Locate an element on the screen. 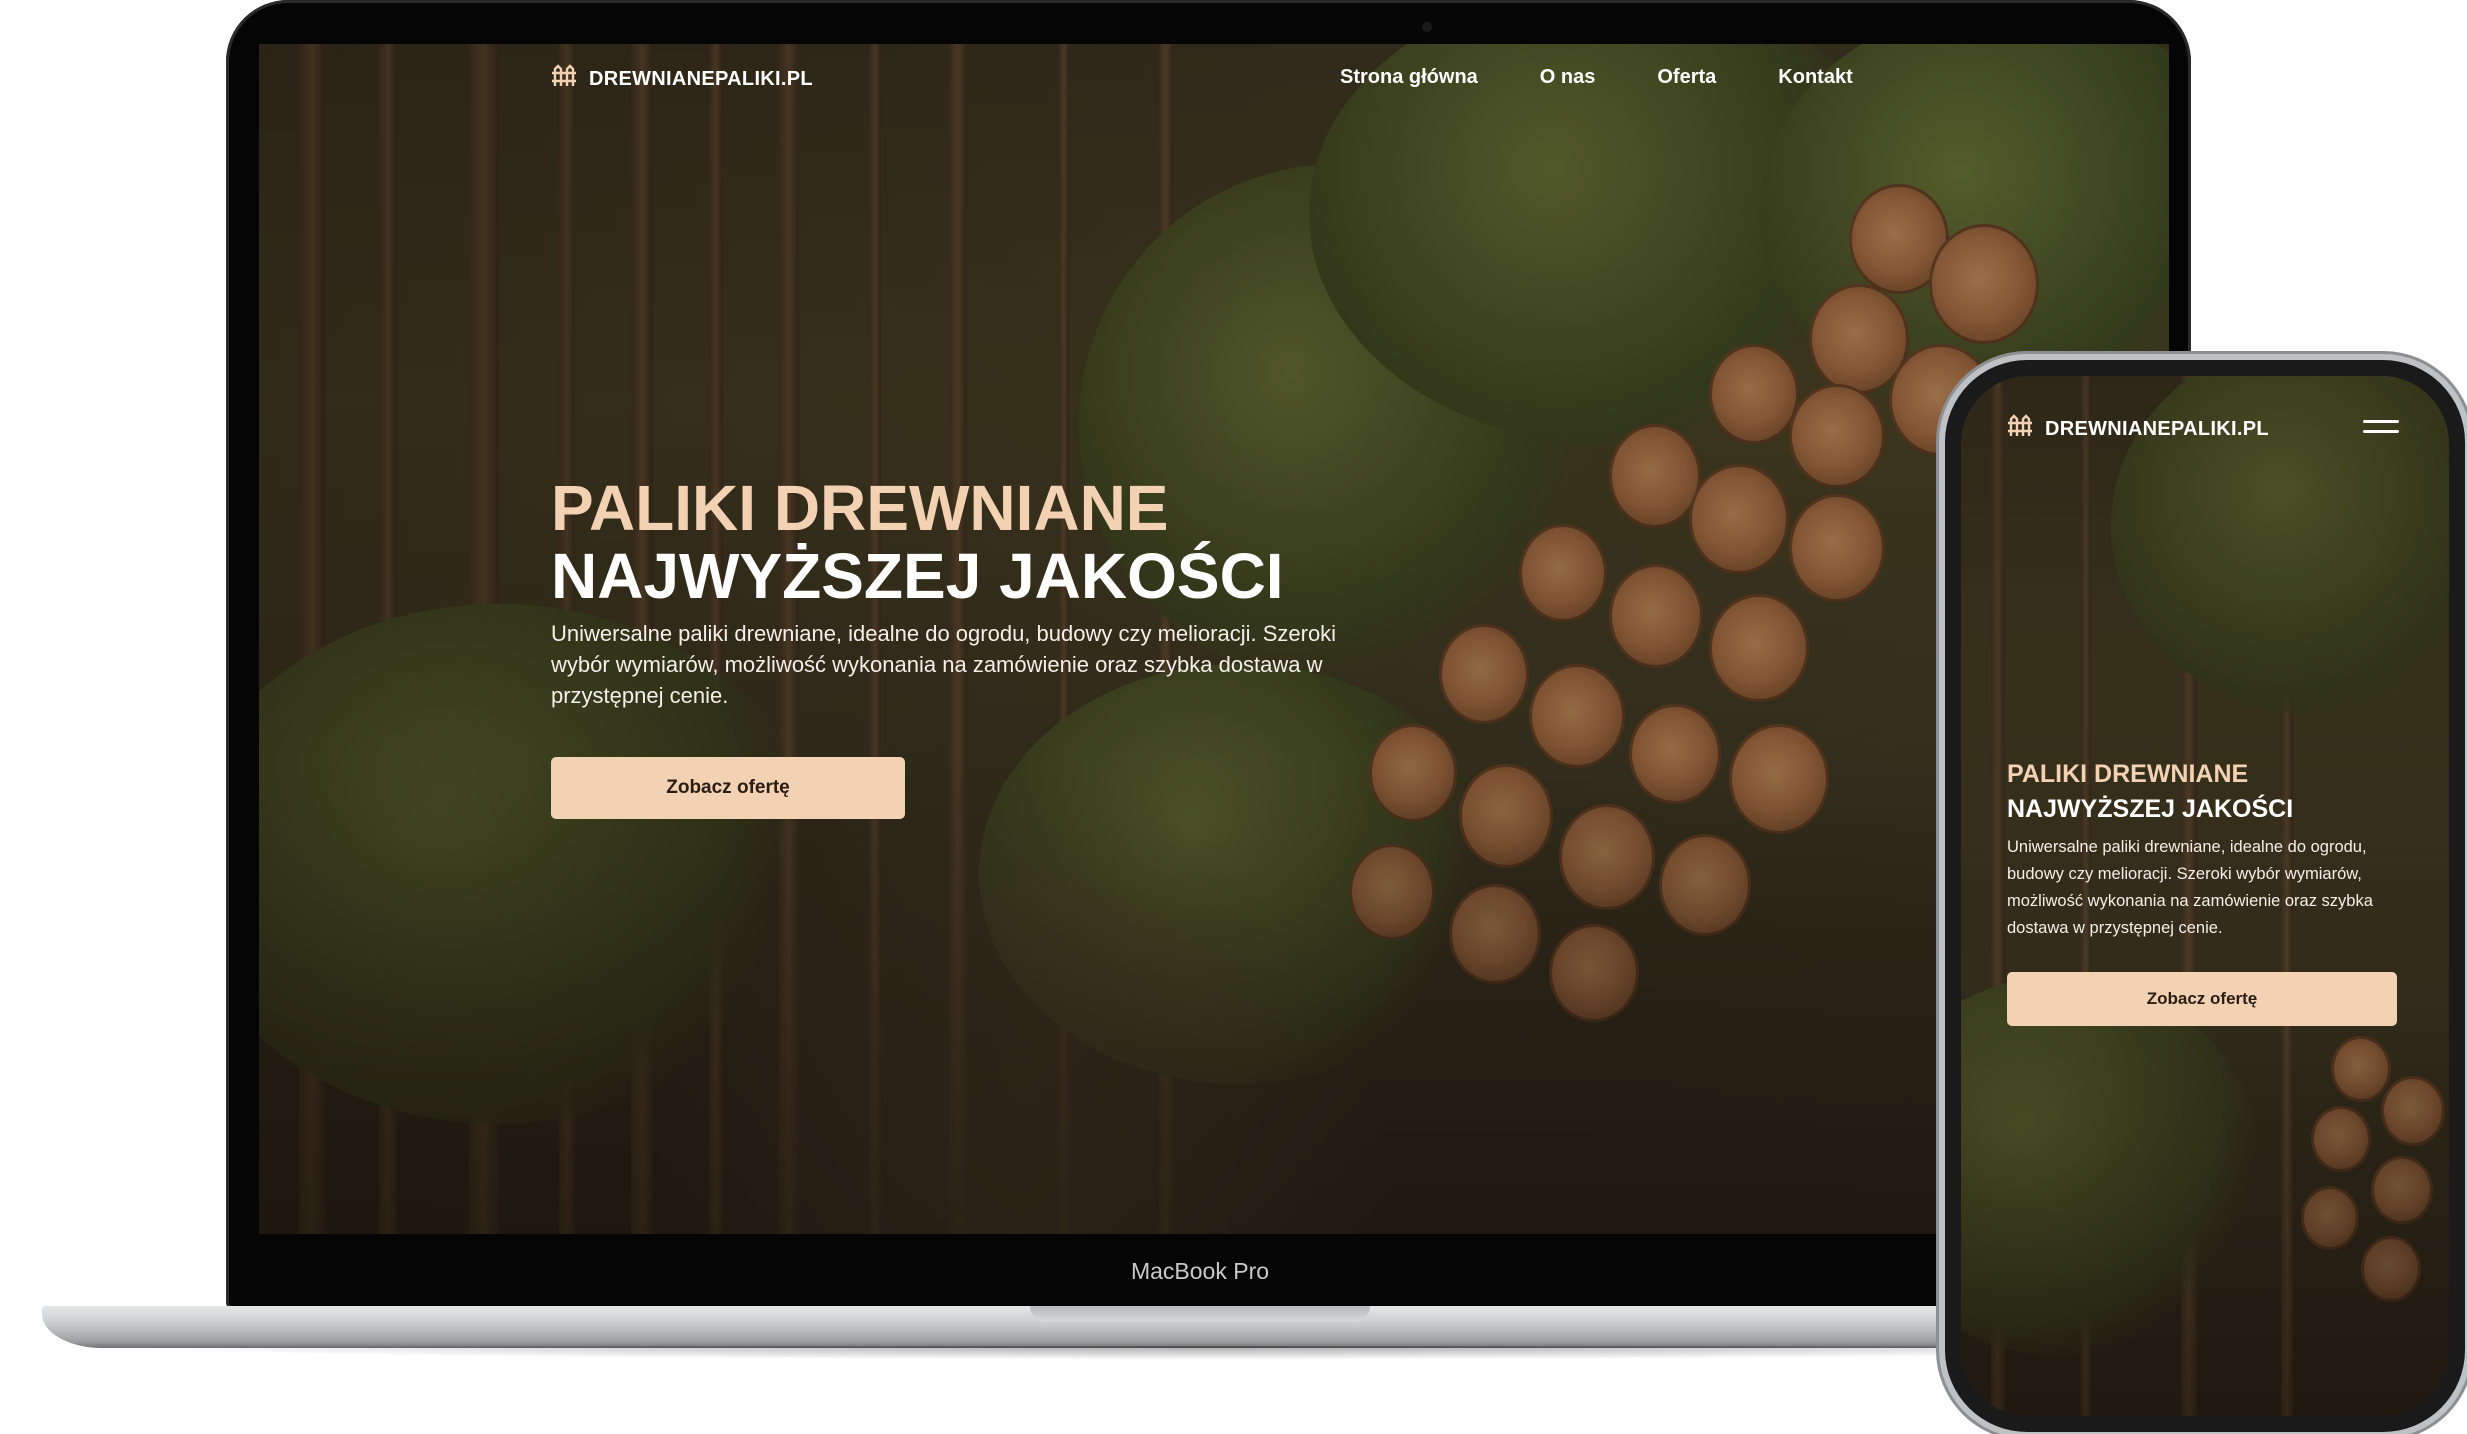 This screenshot has height=1434, width=2467. nav-link-about: O nas is located at coordinates (1568, 77).